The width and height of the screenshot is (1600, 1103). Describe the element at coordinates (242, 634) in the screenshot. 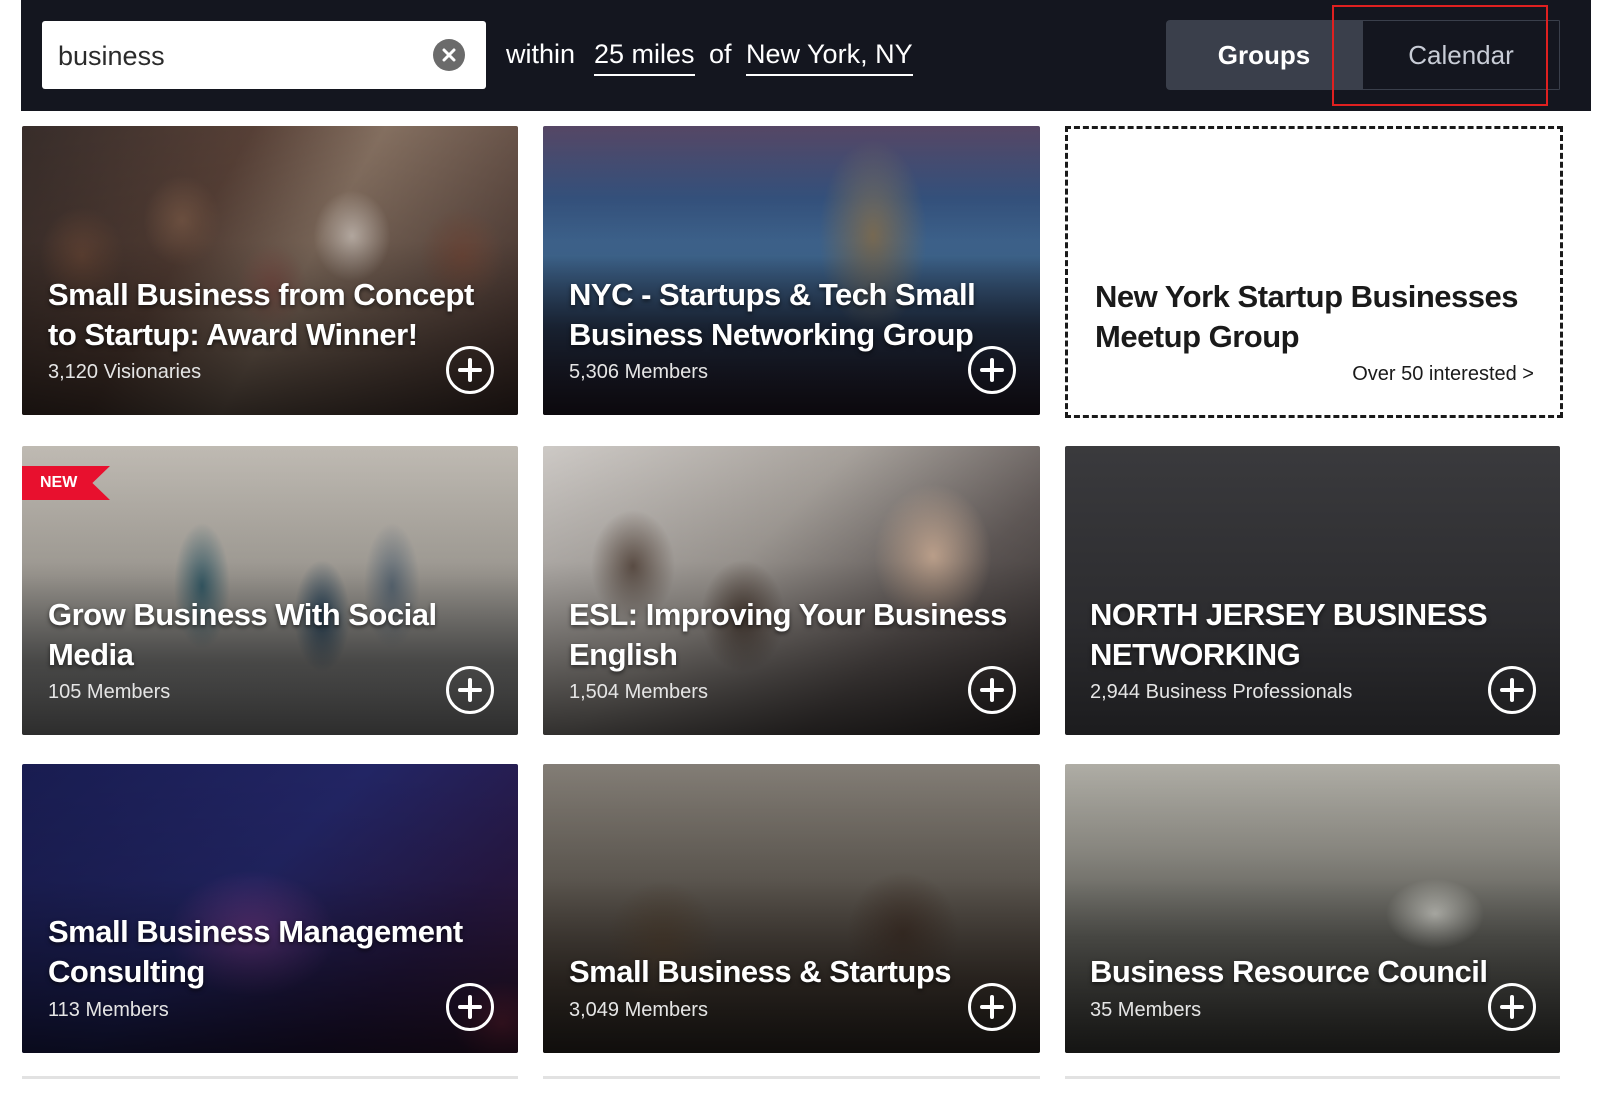

I see `card-title: Grow Business With Social Media` at that location.